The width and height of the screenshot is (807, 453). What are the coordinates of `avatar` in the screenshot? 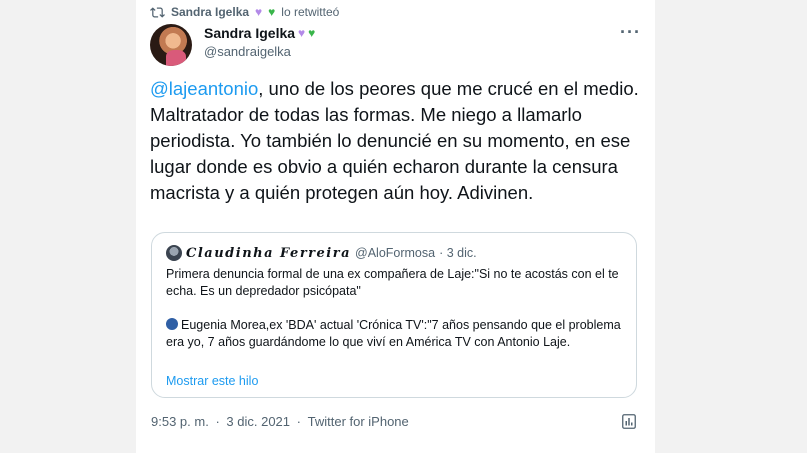 It's located at (171, 45).